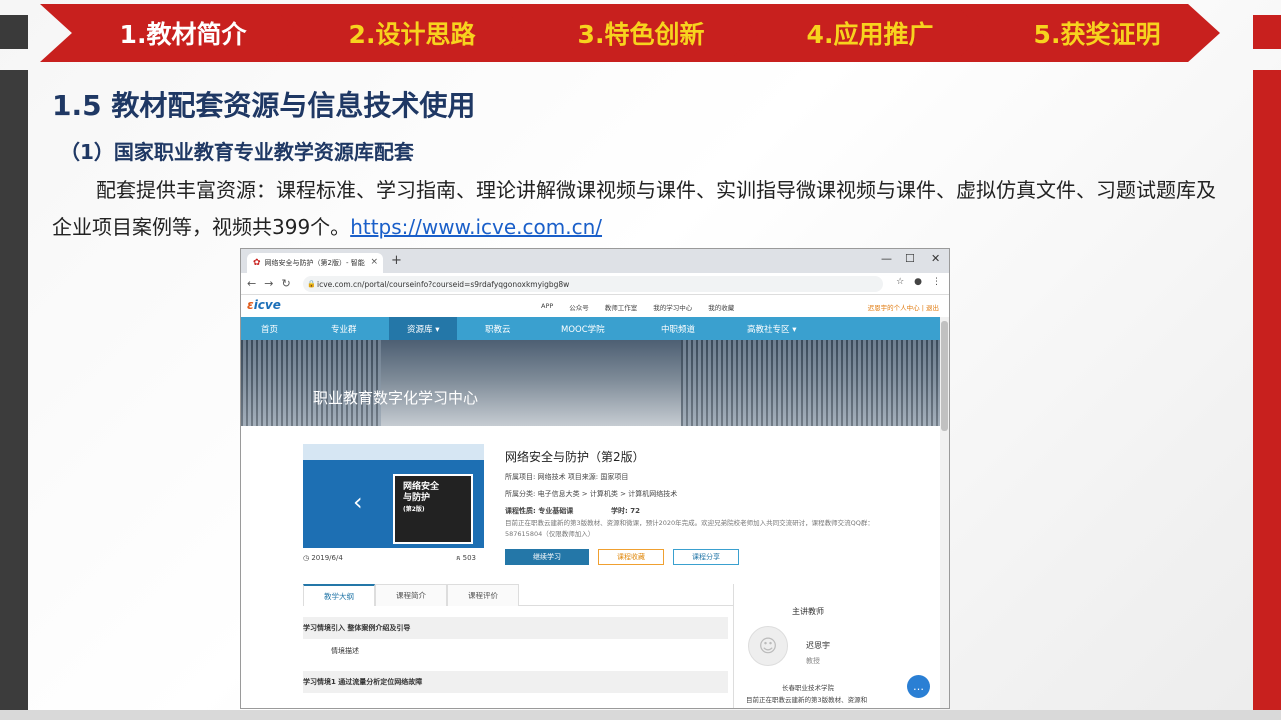  What do you see at coordinates (721, 307) in the screenshot?
I see `link-favorites: 我的收藏` at bounding box center [721, 307].